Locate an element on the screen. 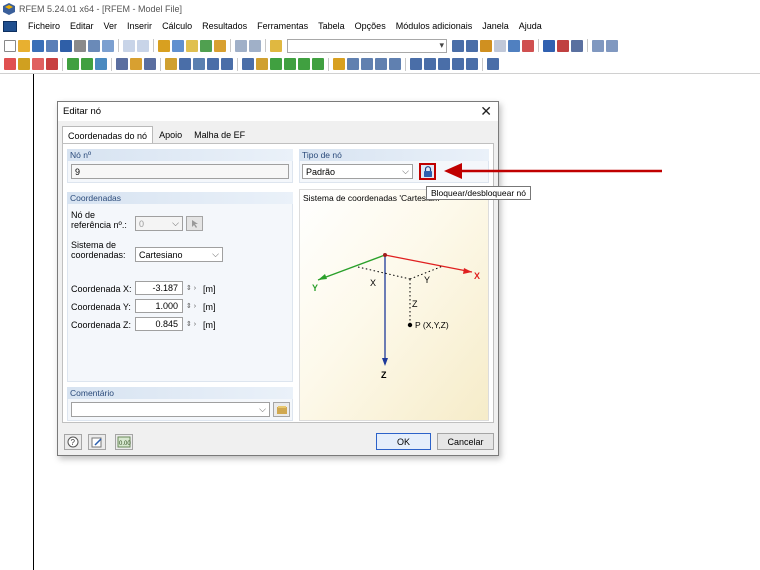 This screenshot has height=570, width=760. panel-icon is located at coordinates (241, 45).